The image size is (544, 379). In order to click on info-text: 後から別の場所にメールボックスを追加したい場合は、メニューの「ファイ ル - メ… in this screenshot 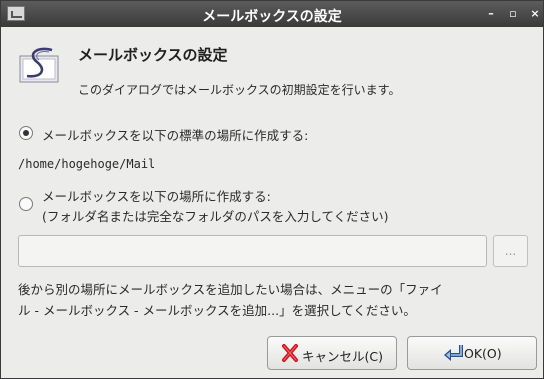, I will do `click(230, 300)`.